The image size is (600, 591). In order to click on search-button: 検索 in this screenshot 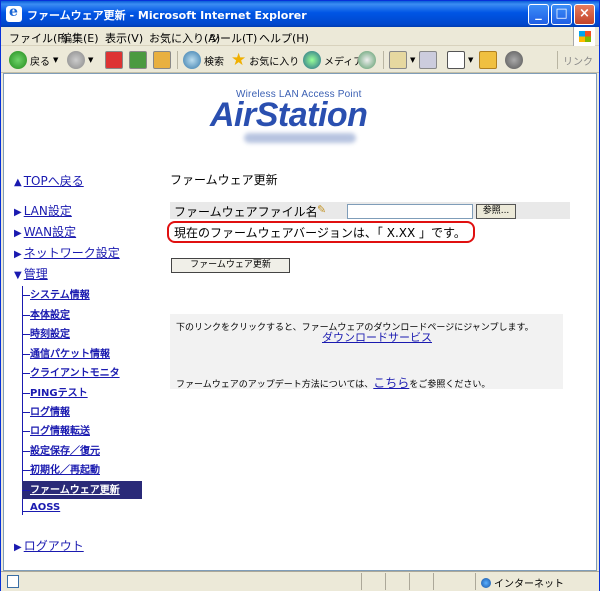, I will do `click(203, 60)`.